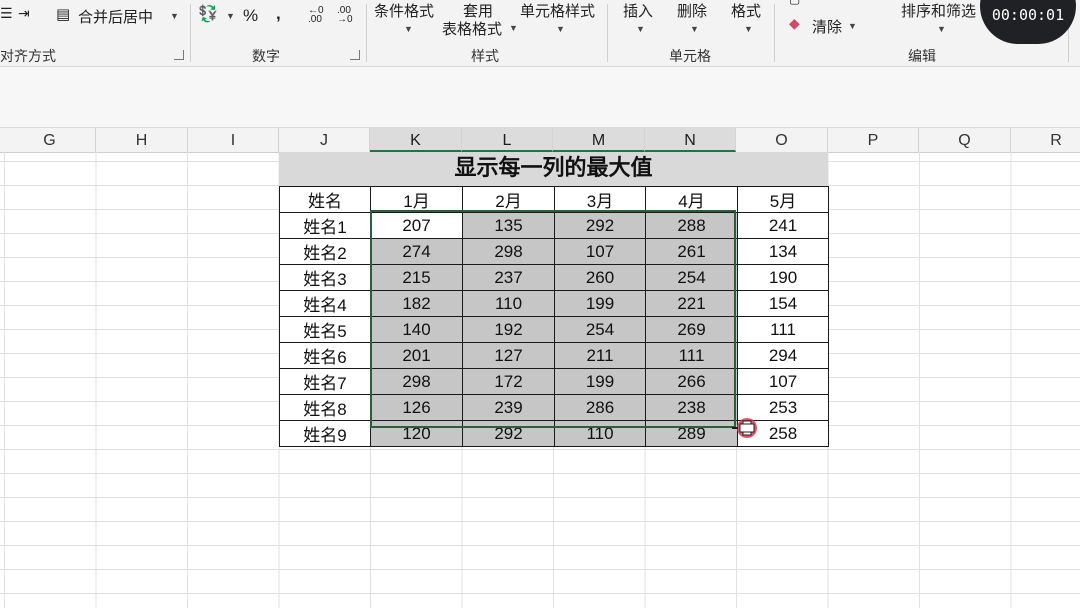  Describe the element at coordinates (600, 355) in the screenshot. I see `value-cell: 211` at that location.